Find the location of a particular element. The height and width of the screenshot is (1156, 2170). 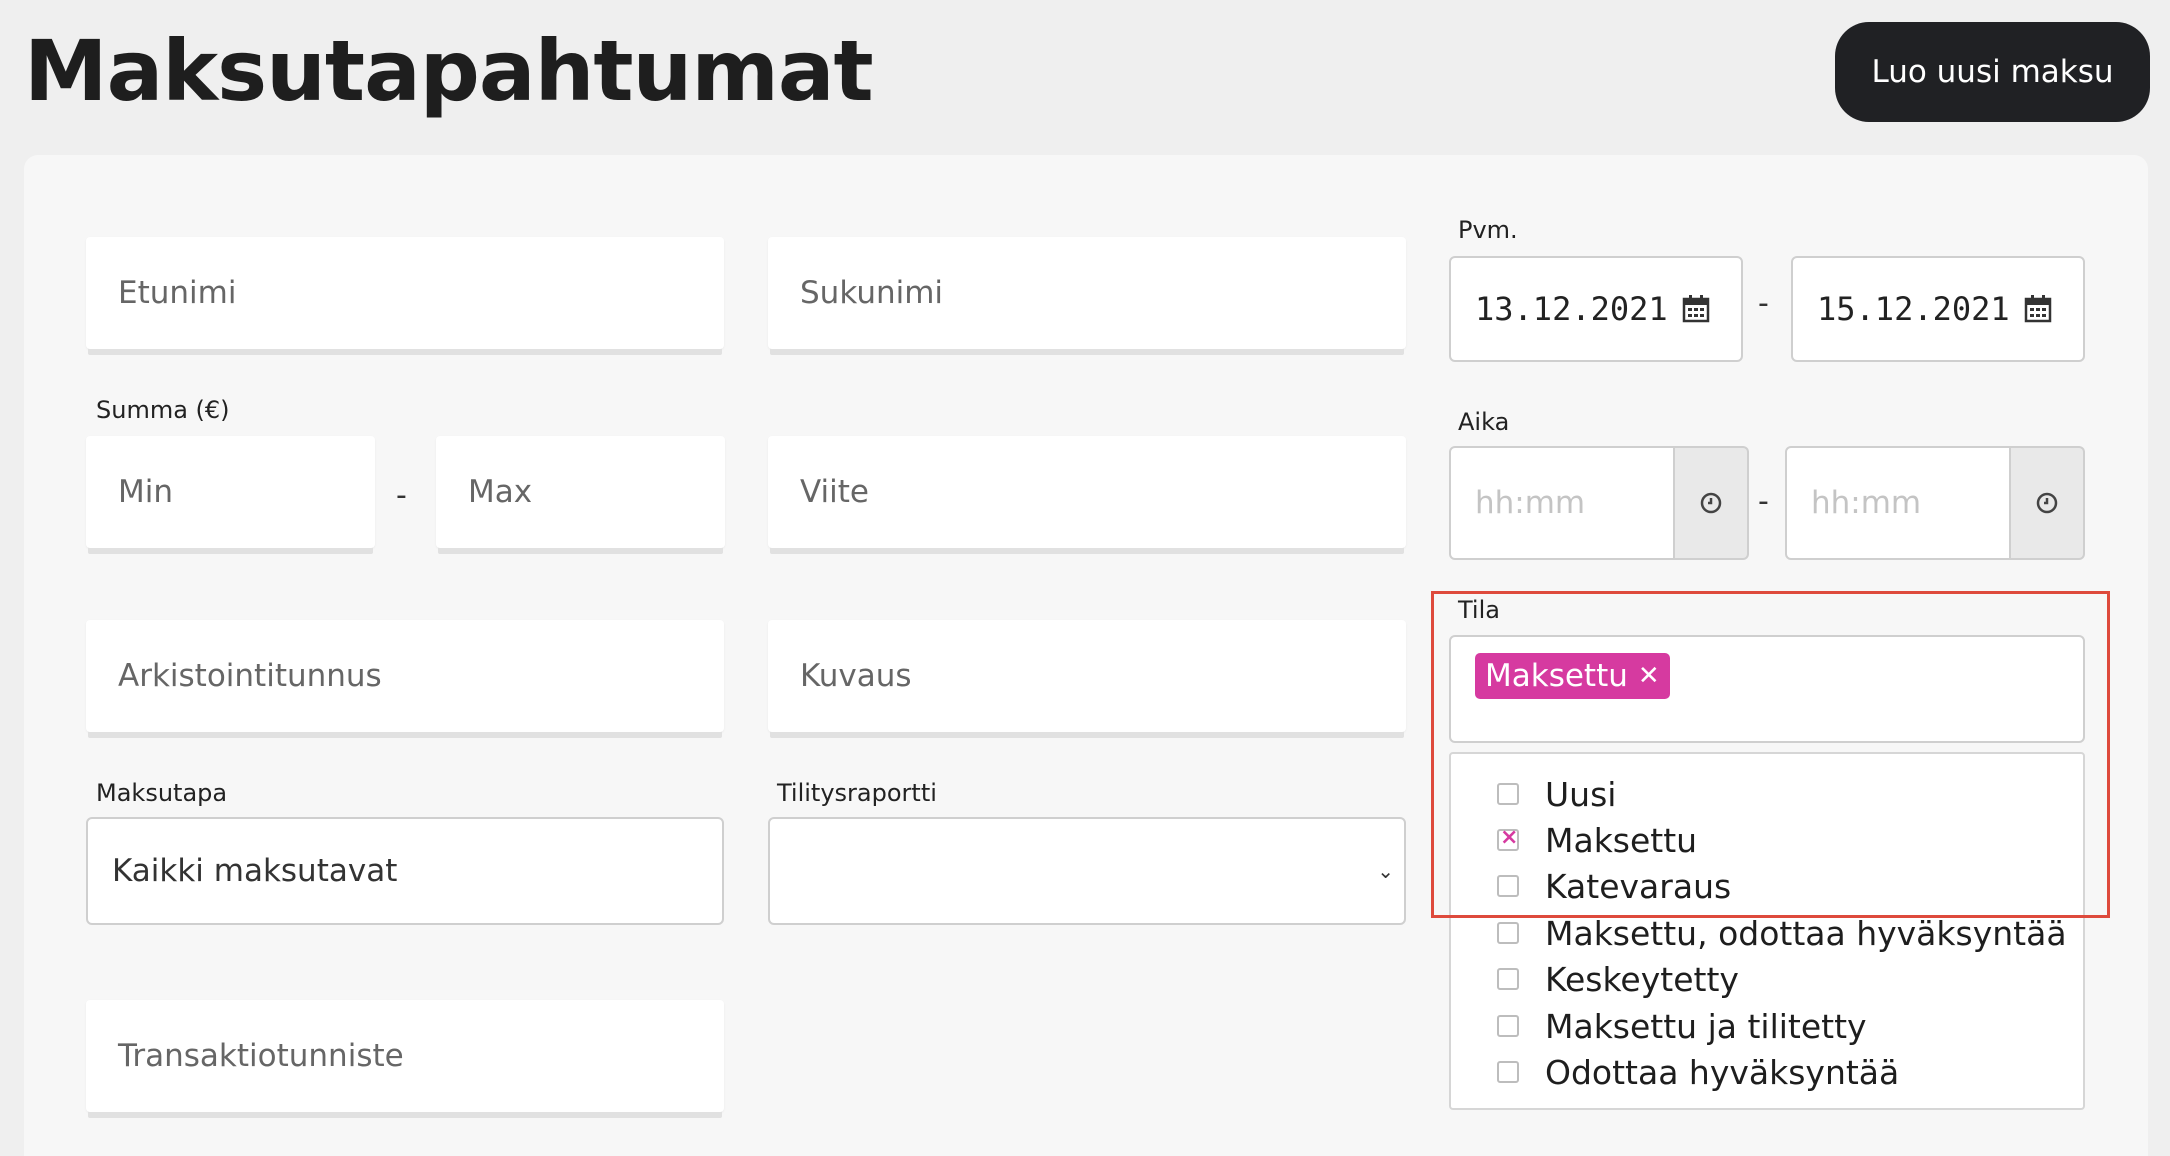

status-label: Tila is located at coordinates (1479, 610).